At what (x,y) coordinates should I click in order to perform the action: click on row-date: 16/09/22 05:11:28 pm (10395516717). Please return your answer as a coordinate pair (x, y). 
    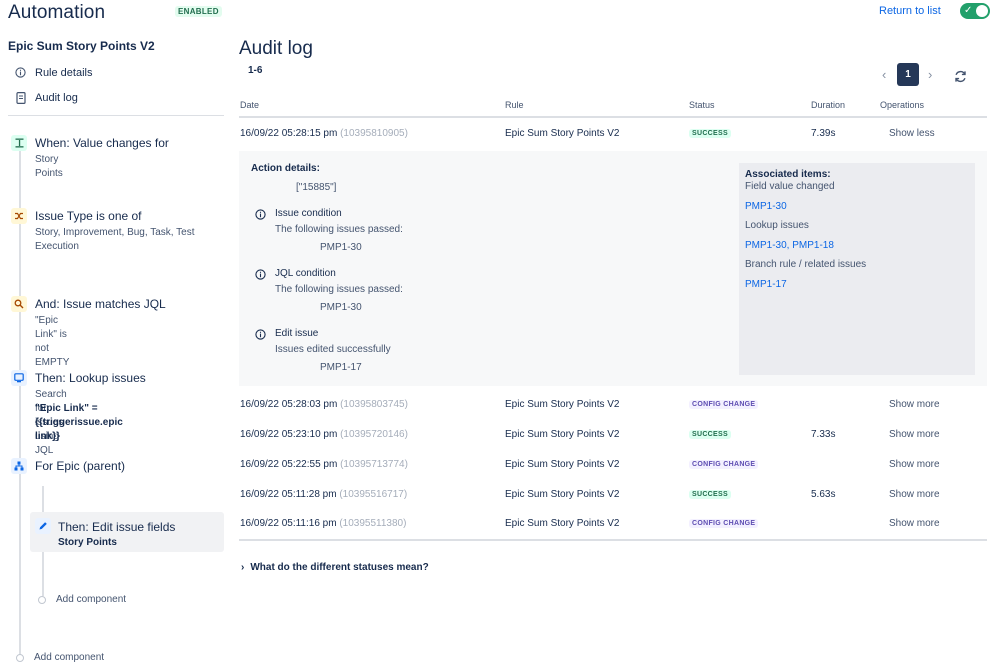
    Looking at the image, I should click on (324, 494).